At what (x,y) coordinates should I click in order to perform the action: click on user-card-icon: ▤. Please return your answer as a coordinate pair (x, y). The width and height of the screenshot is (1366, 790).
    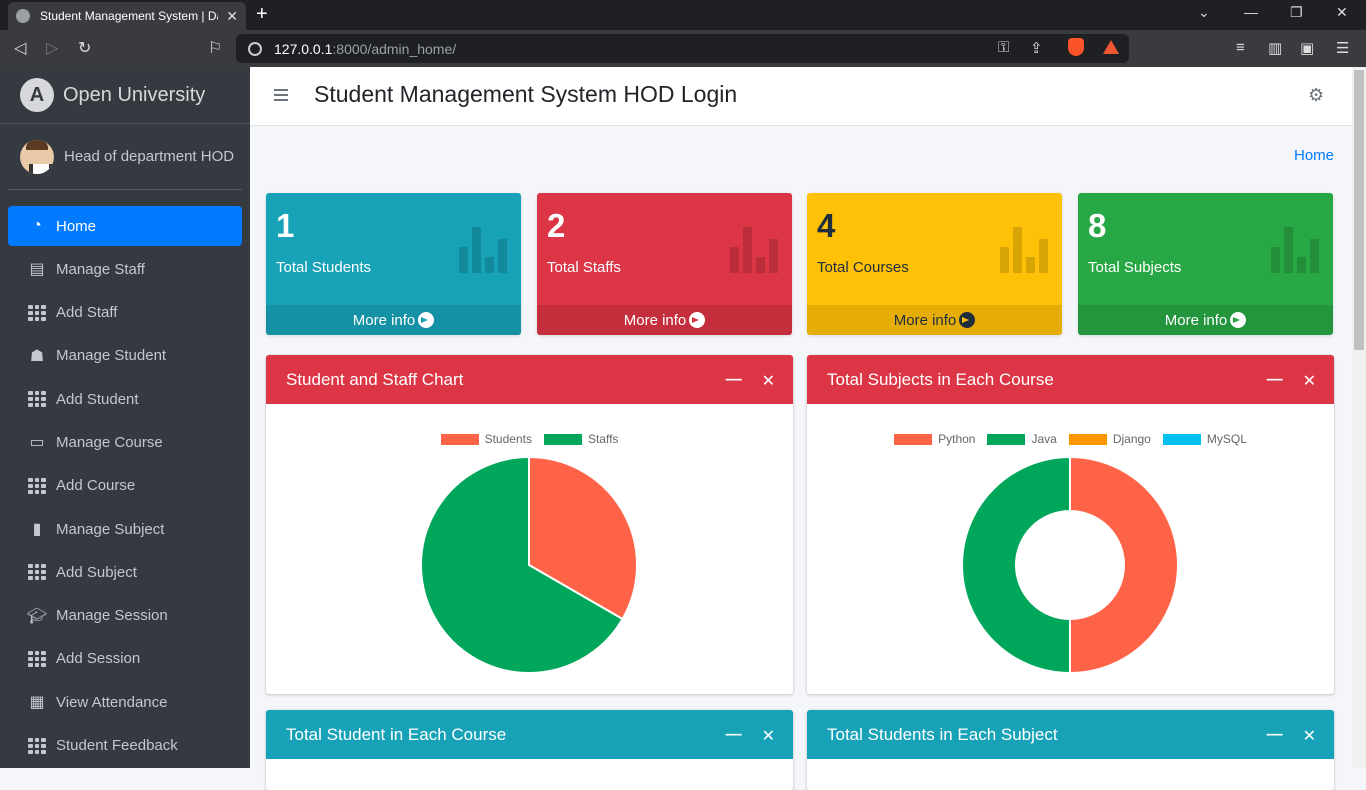
    Looking at the image, I should click on (37, 270).